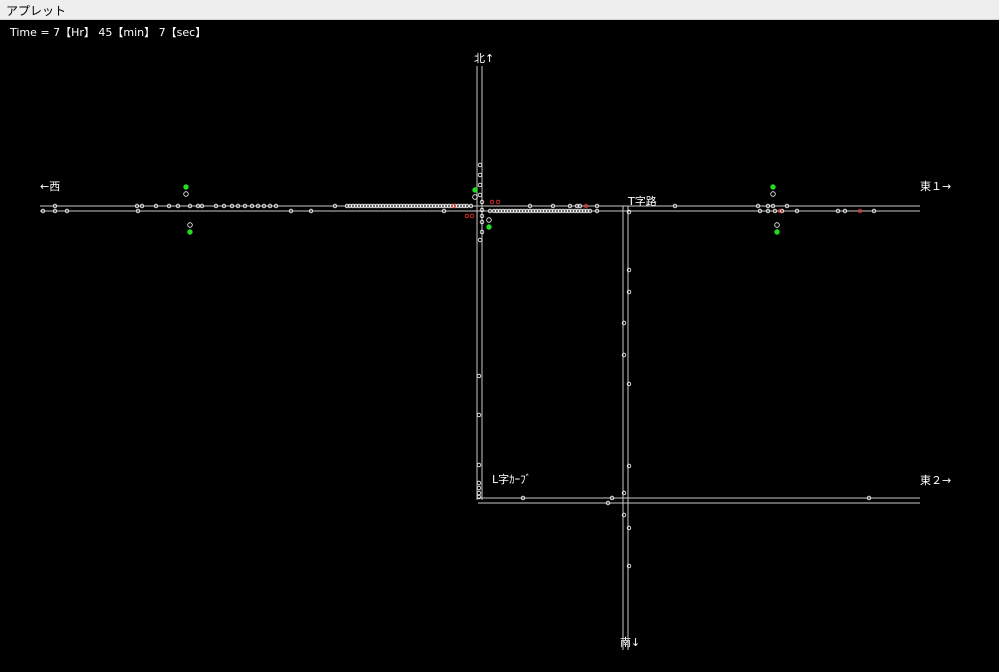  Describe the element at coordinates (499, 10) in the screenshot. I see `window-titlebar: アプレット` at that location.